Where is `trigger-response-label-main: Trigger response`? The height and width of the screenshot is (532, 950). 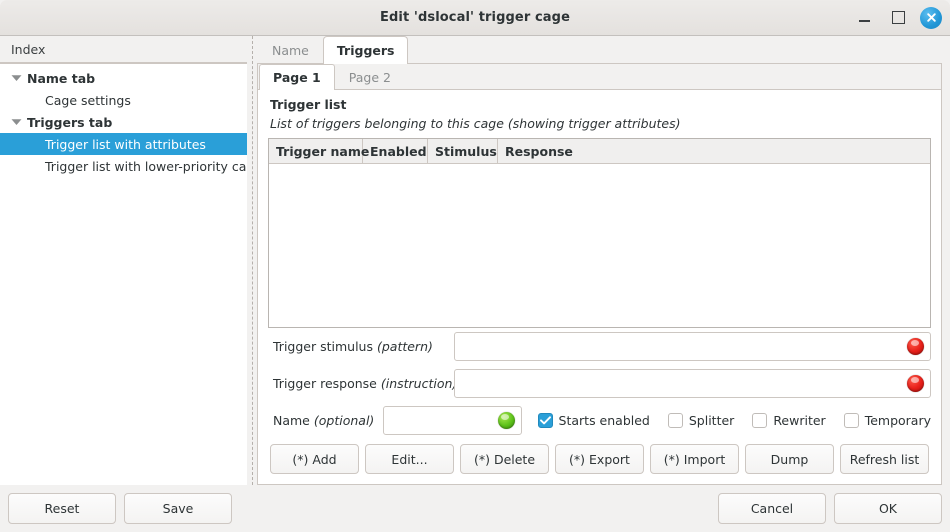 trigger-response-label-main: Trigger response is located at coordinates (325, 383).